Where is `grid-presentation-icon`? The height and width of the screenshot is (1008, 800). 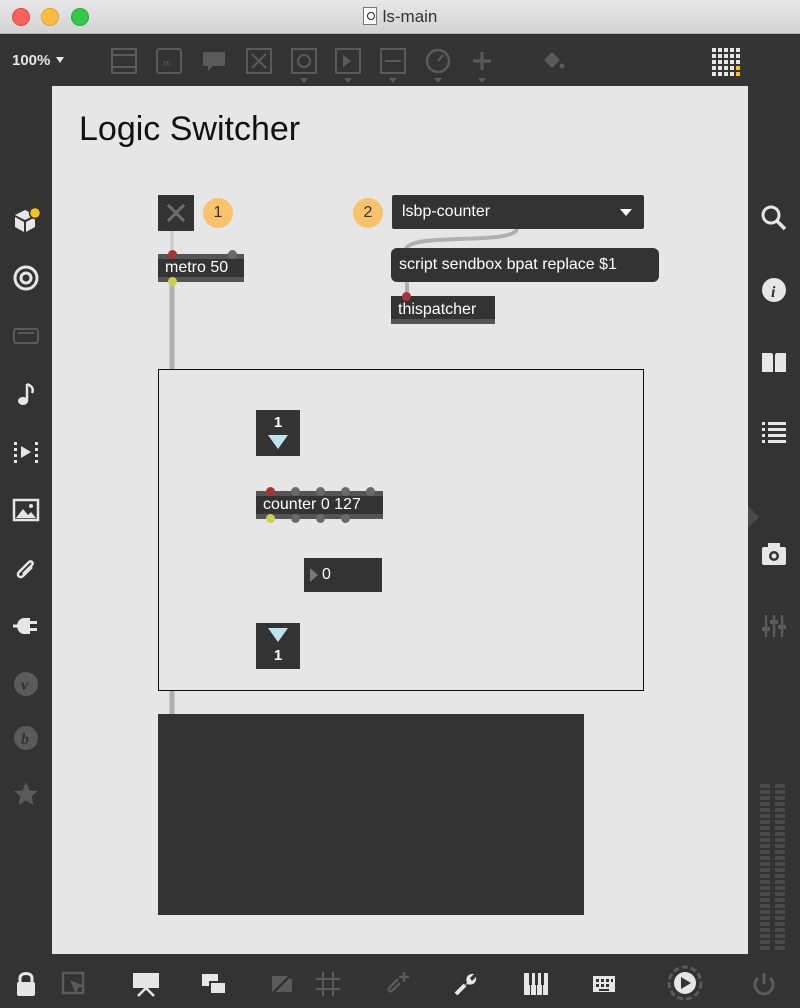
grid-presentation-icon is located at coordinates (726, 62).